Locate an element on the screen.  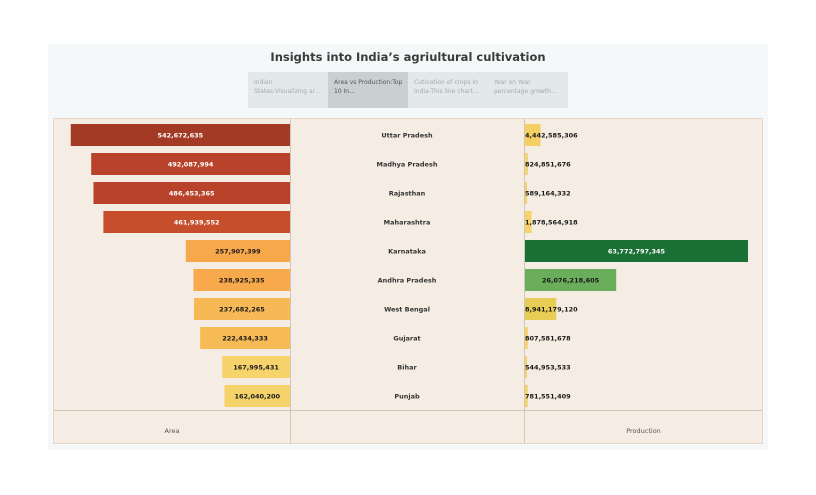
area-data-label: 257,907,399 is located at coordinates (238, 252).